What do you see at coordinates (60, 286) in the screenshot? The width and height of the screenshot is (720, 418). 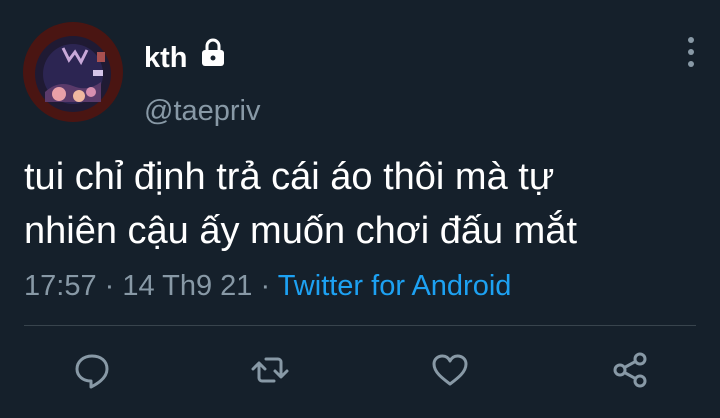 I see `tweet-time: 17:57` at bounding box center [60, 286].